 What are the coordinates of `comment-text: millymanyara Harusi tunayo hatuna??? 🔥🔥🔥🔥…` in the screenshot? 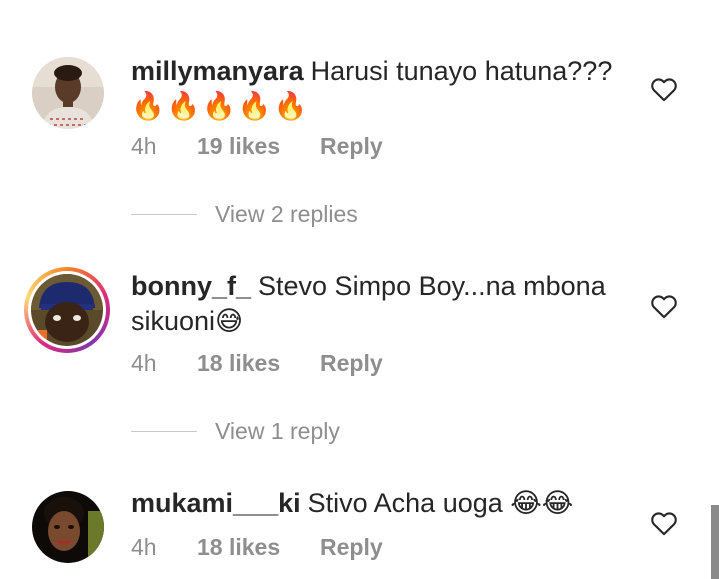 It's located at (386, 89).